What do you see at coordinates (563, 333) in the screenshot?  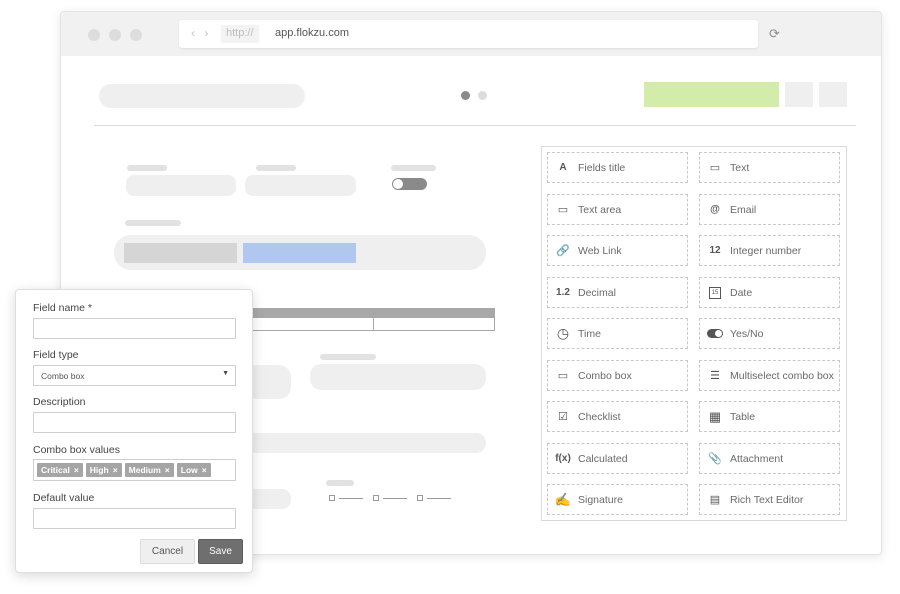 I see `clock-icon: ◷` at bounding box center [563, 333].